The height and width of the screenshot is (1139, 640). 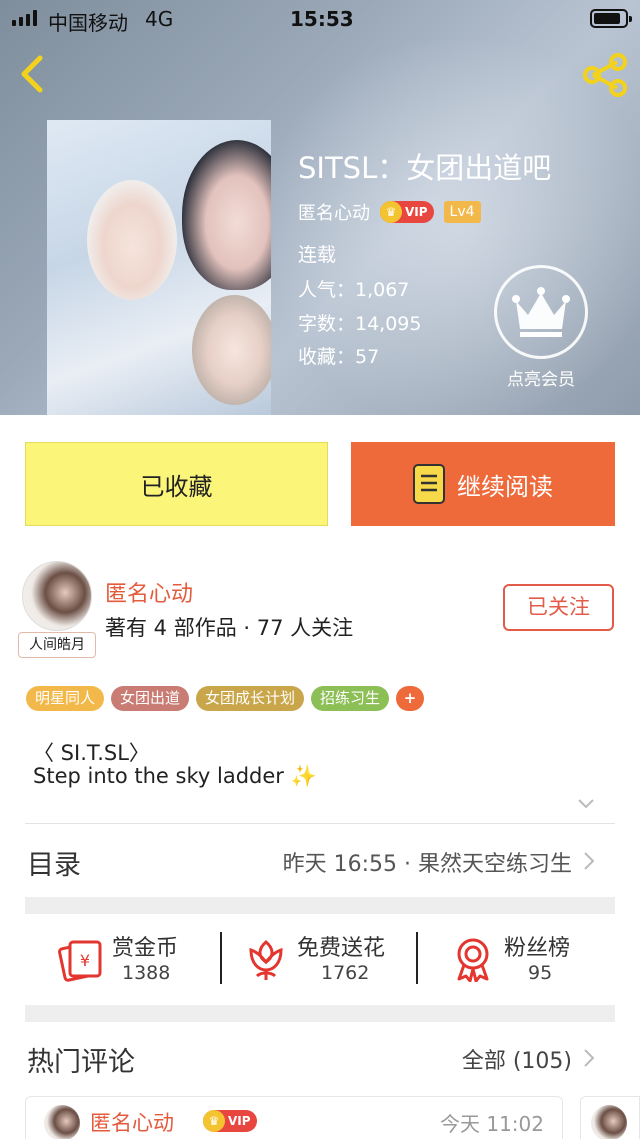 I want to click on tag-item: 明星同人, so click(x=65, y=698).